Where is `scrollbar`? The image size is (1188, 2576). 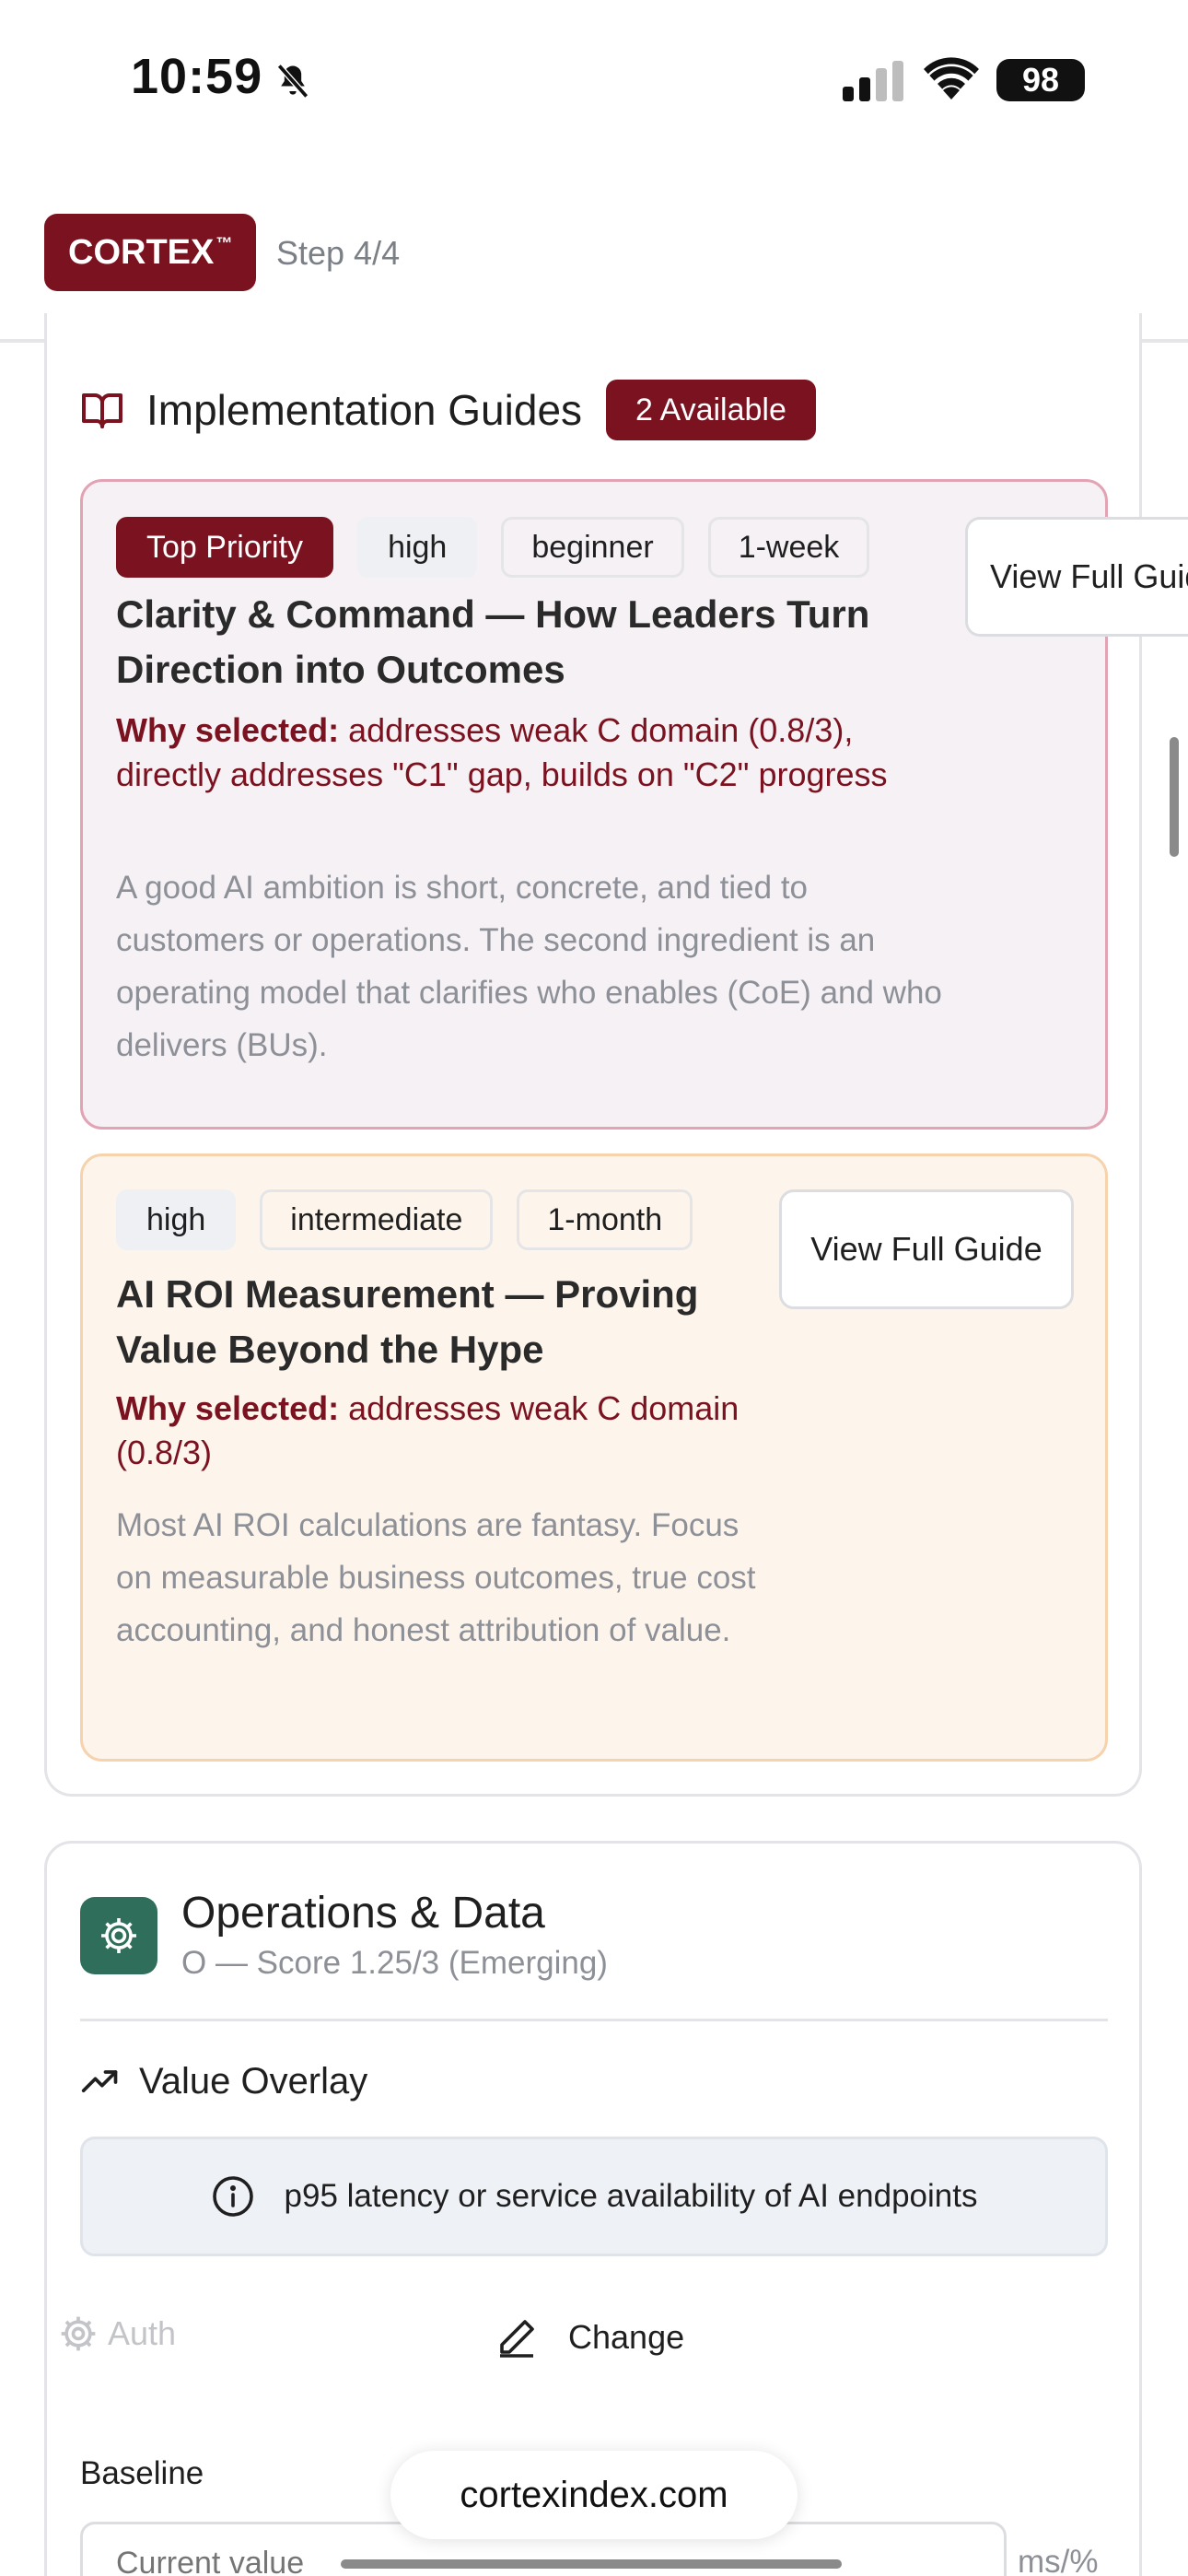 scrollbar is located at coordinates (1174, 797).